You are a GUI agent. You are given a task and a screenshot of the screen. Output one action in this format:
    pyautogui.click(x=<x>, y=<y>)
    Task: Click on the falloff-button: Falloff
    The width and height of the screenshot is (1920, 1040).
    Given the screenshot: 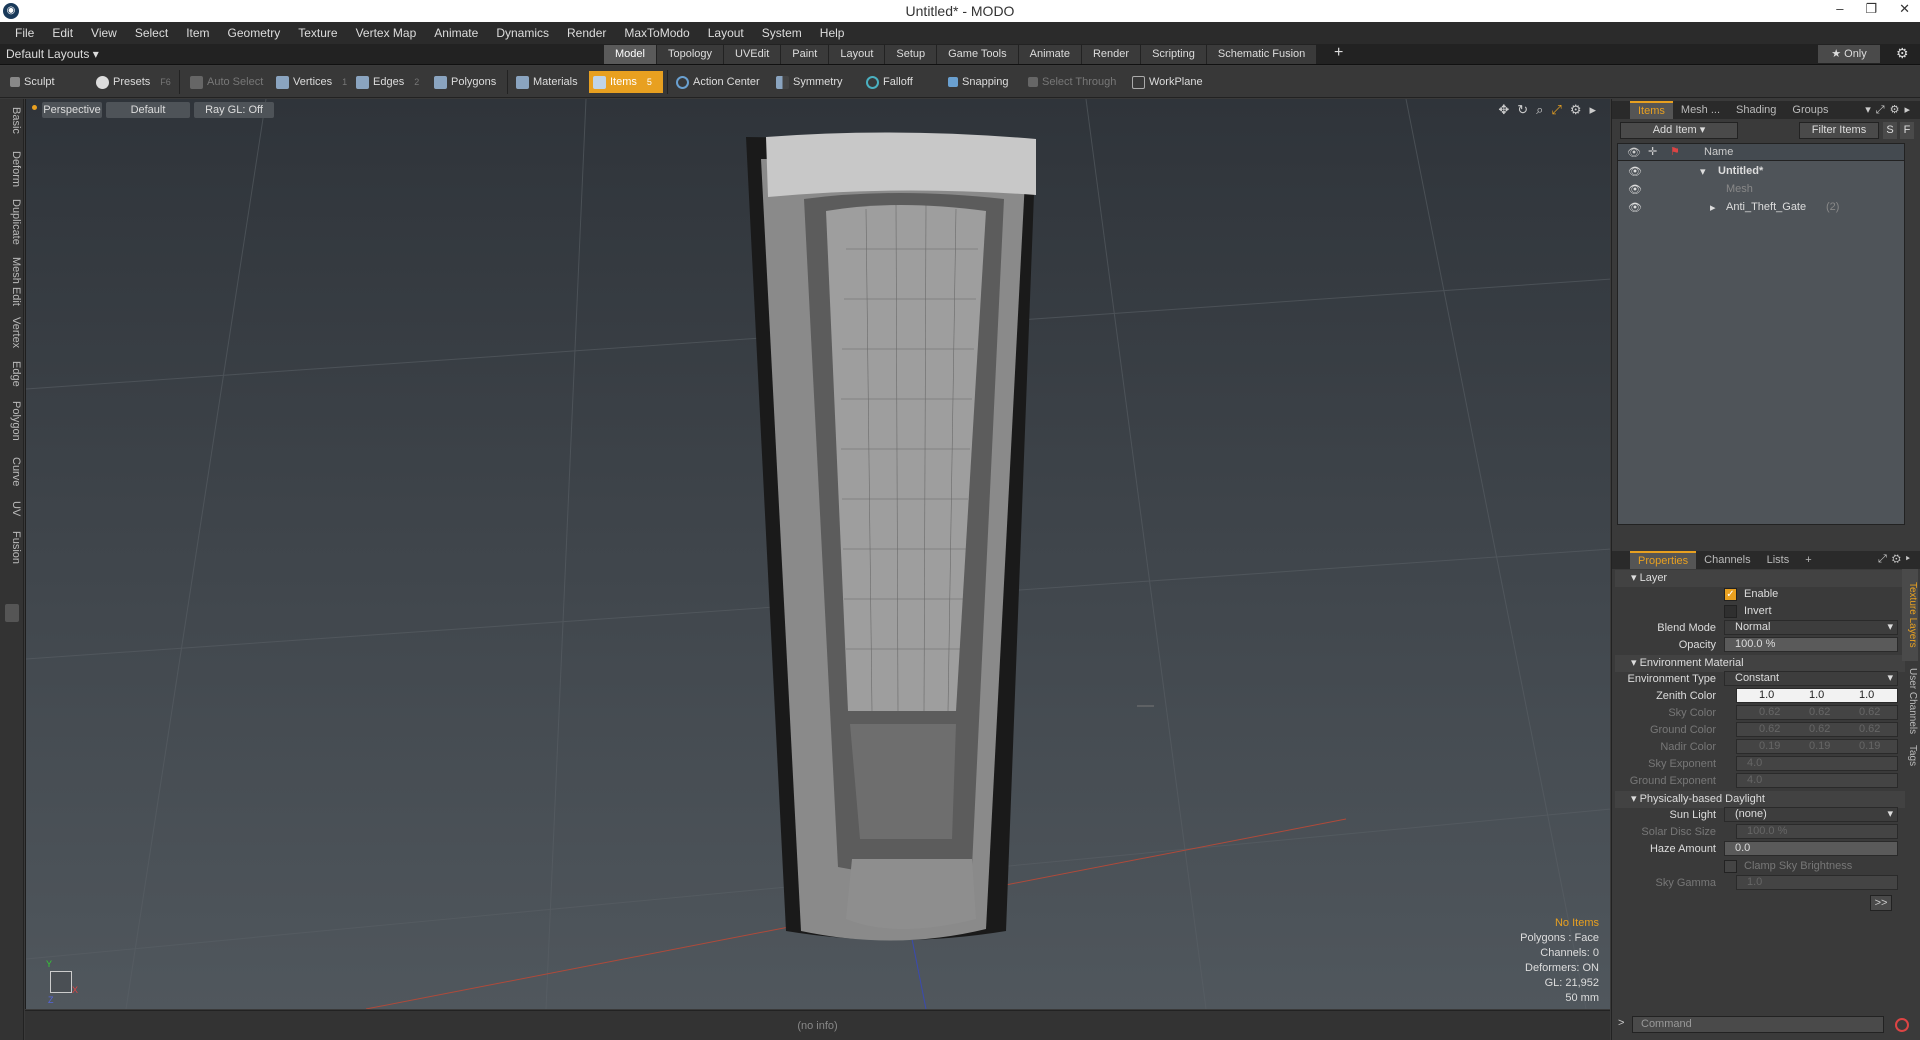 What is the action you would take?
    pyautogui.click(x=898, y=82)
    